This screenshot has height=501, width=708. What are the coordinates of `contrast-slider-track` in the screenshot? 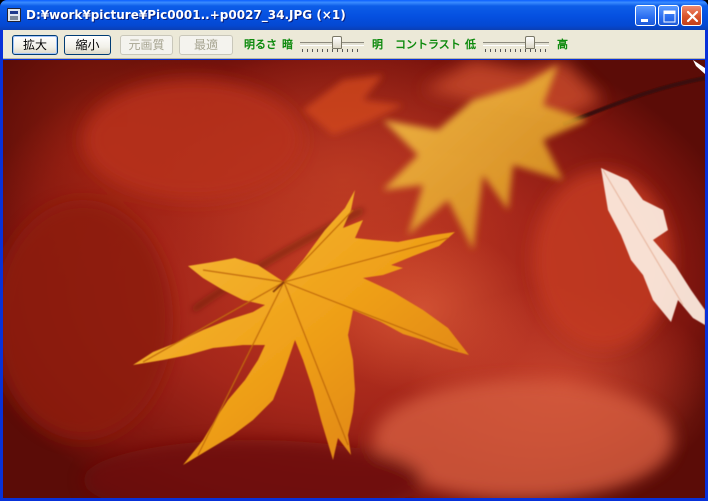 It's located at (516, 44).